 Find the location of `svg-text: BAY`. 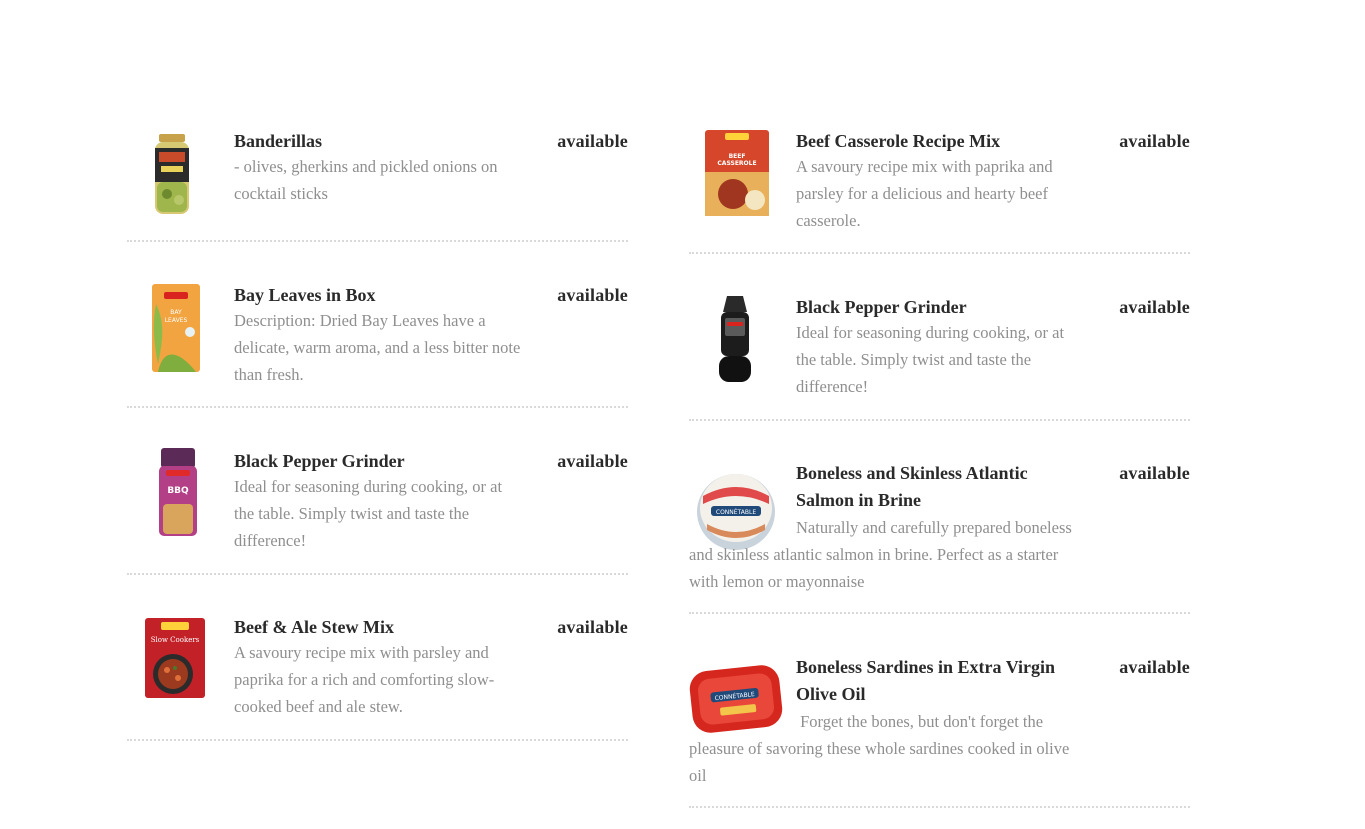

svg-text: BAY is located at coordinates (176, 312).